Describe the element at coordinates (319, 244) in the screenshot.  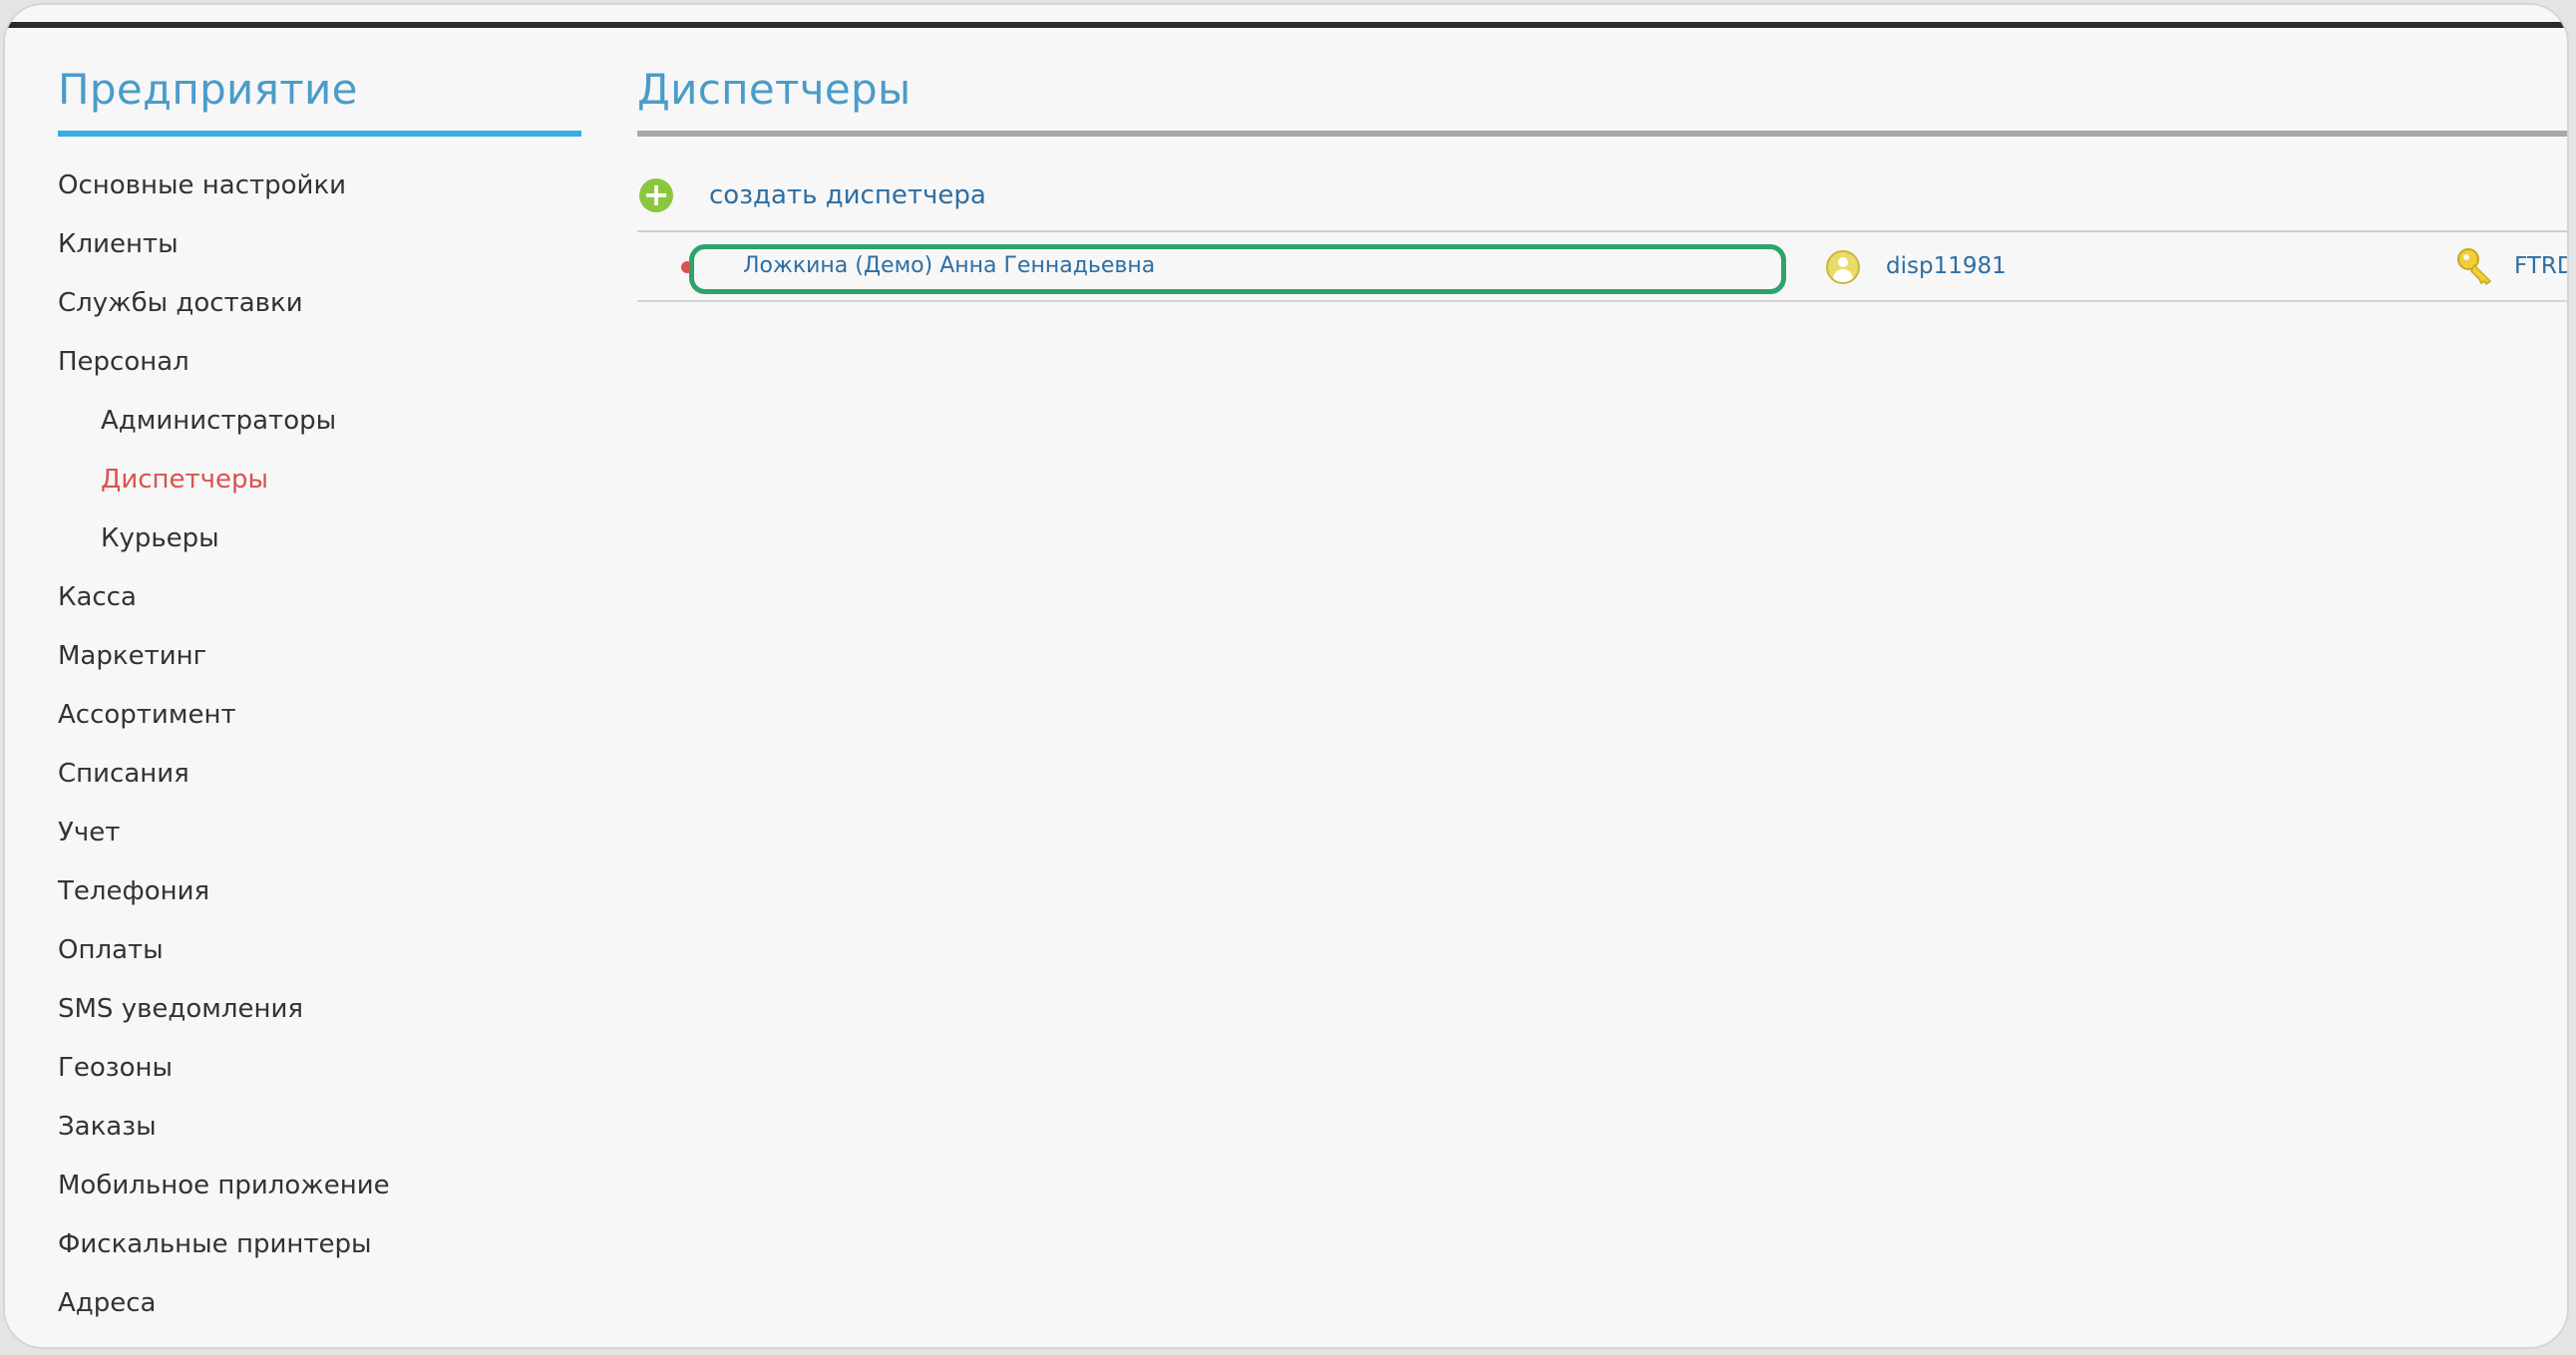
I see `sidebar-item-clients: Клиенты` at that location.